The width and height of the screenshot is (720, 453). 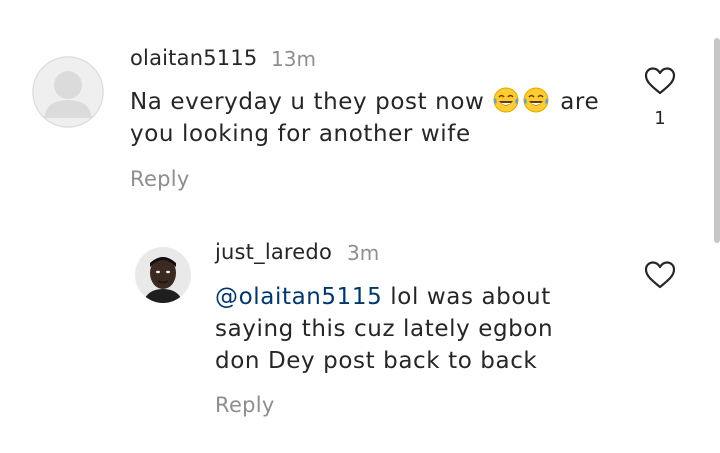 I want to click on profile-photo, so click(x=163, y=275).